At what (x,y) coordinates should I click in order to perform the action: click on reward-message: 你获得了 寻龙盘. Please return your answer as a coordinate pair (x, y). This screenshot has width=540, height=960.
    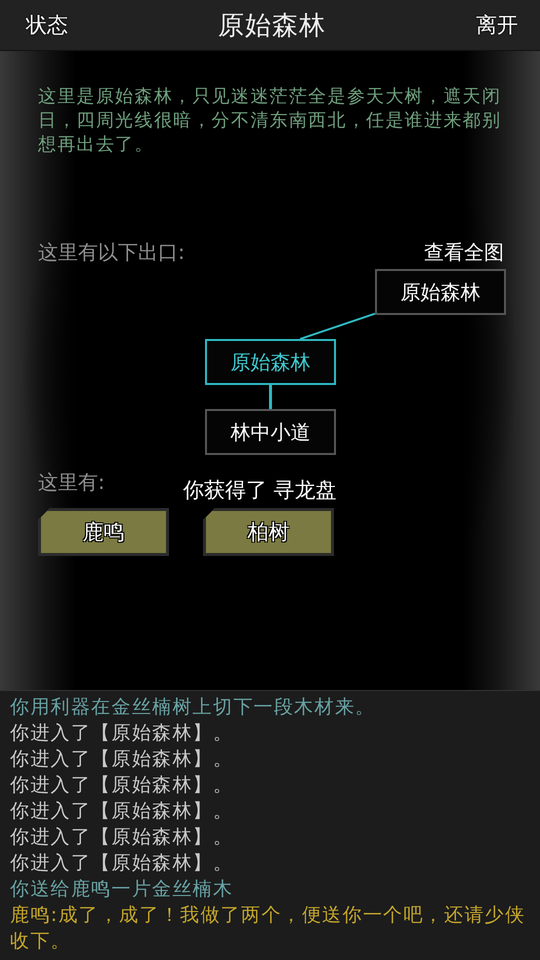
    Looking at the image, I should click on (260, 490).